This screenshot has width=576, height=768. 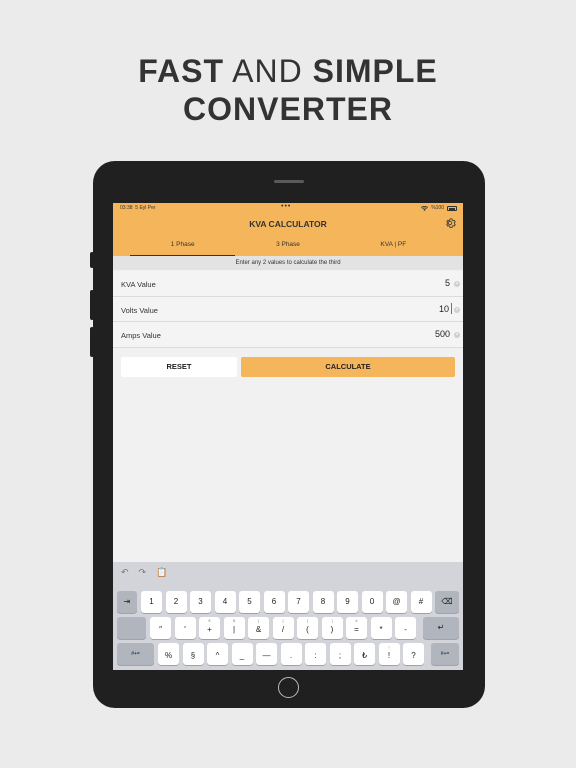 What do you see at coordinates (340, 654) in the screenshot?
I see `punctuation-key: ;` at bounding box center [340, 654].